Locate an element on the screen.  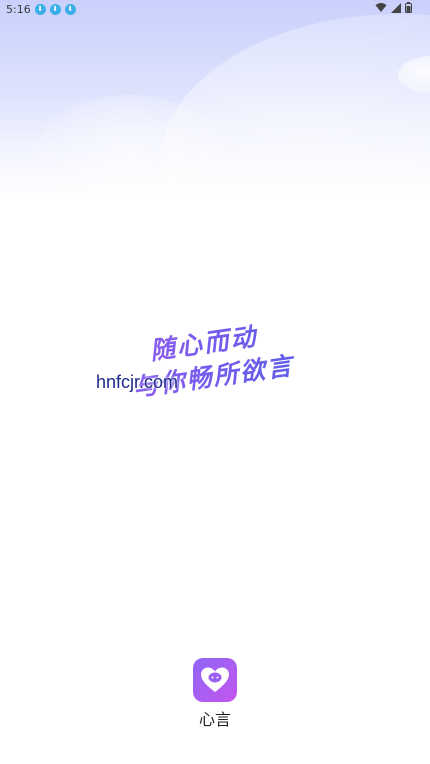
status-time: 5:16 is located at coordinates (18, 9).